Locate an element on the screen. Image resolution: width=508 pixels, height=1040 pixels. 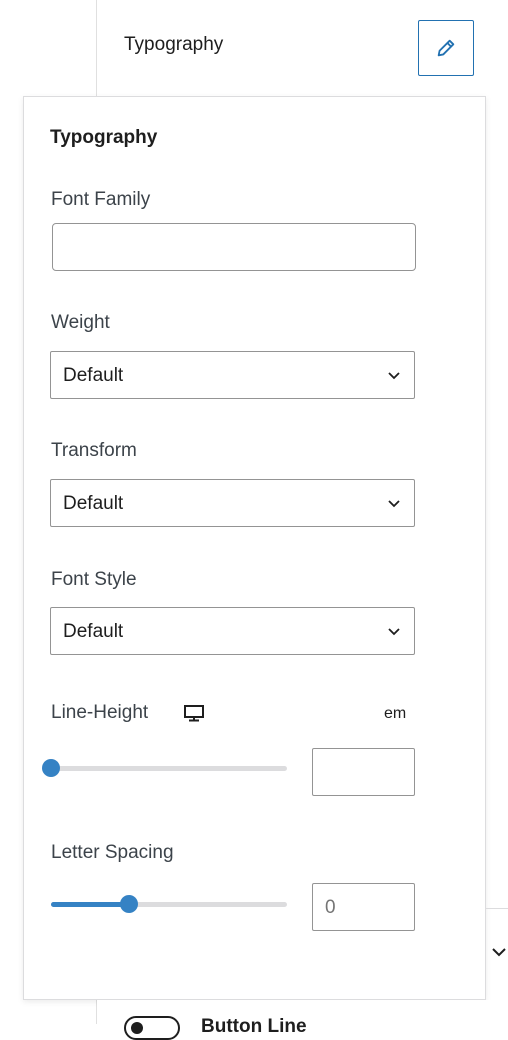
font-style-label: Font Style is located at coordinates (94, 579).